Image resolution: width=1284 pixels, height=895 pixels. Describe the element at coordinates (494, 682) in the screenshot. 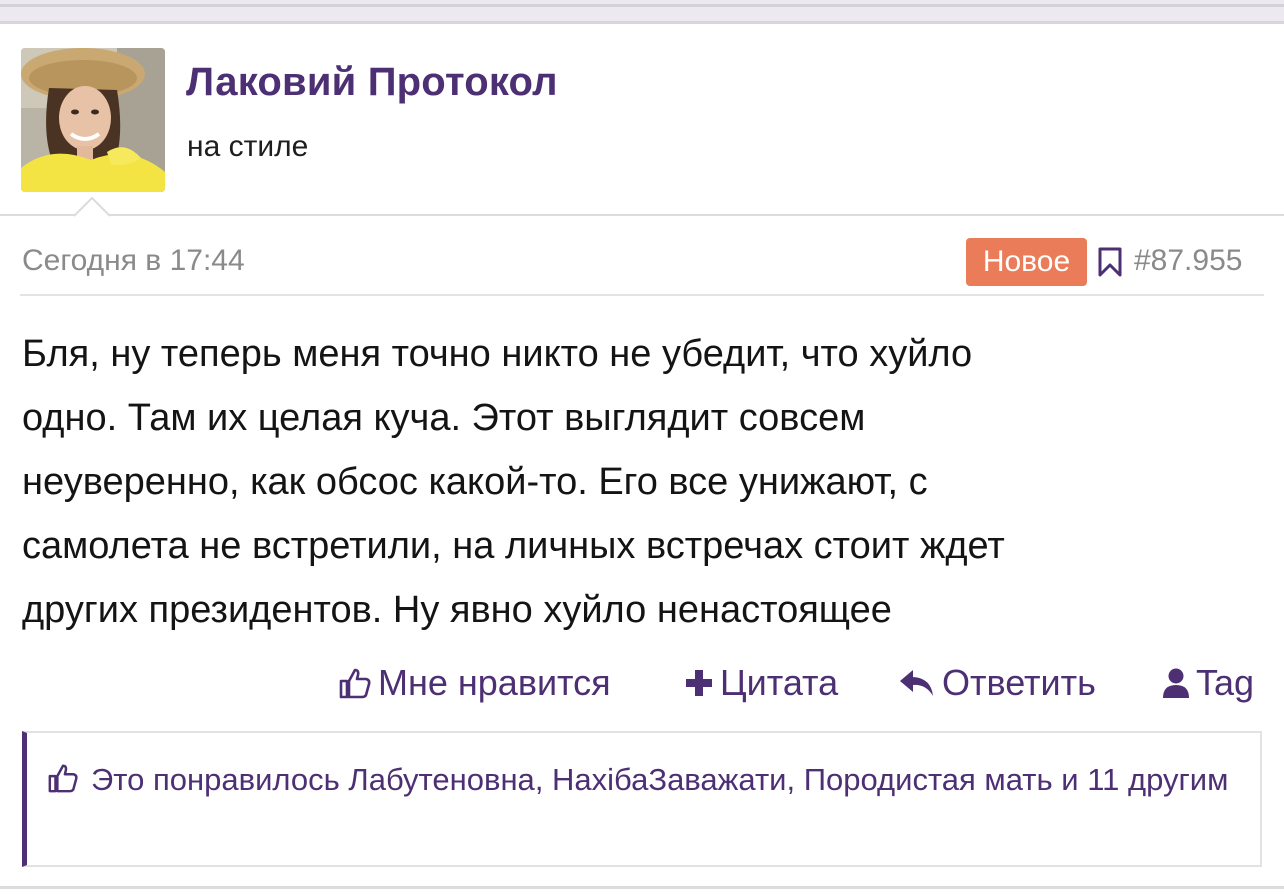

I see `like-label: Мне нравится` at that location.